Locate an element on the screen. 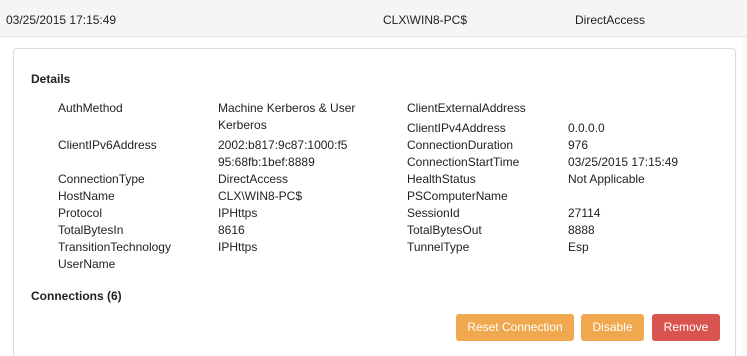  detail-key: AuthMethod is located at coordinates (90, 108).